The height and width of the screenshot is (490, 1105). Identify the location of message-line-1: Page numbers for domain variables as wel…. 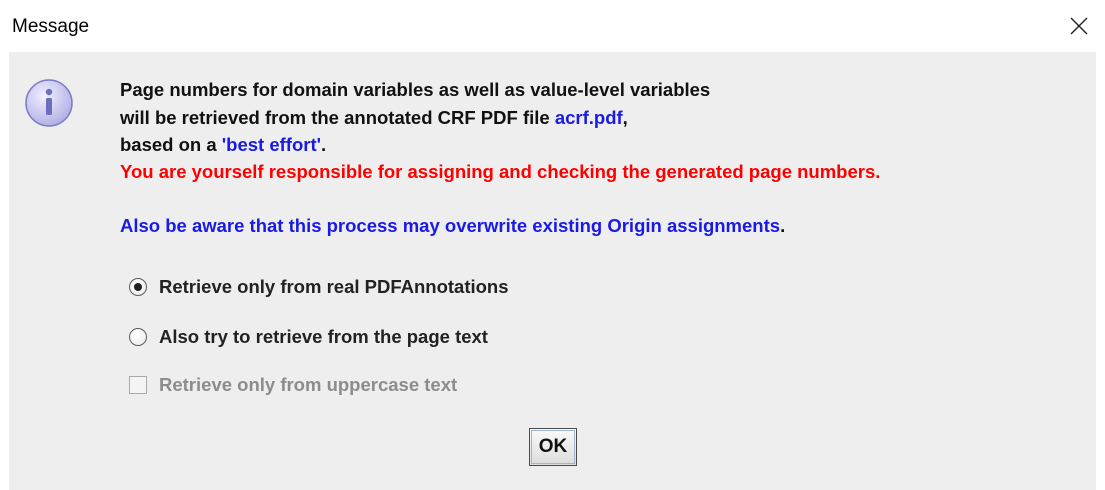
(415, 90).